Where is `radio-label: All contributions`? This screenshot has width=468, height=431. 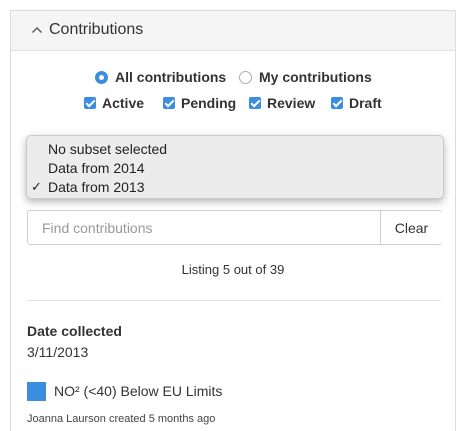
radio-label: All contributions is located at coordinates (171, 77).